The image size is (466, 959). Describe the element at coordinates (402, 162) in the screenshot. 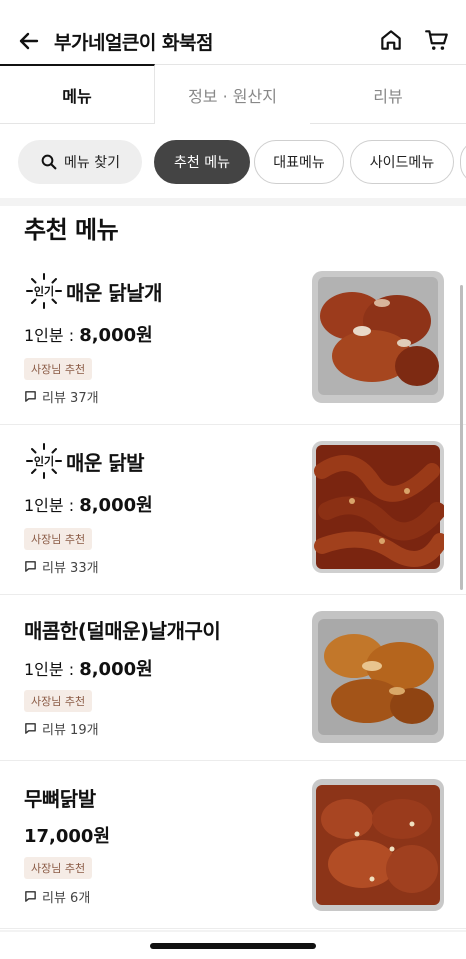

I see `chip-side: 사이드메뉴` at that location.